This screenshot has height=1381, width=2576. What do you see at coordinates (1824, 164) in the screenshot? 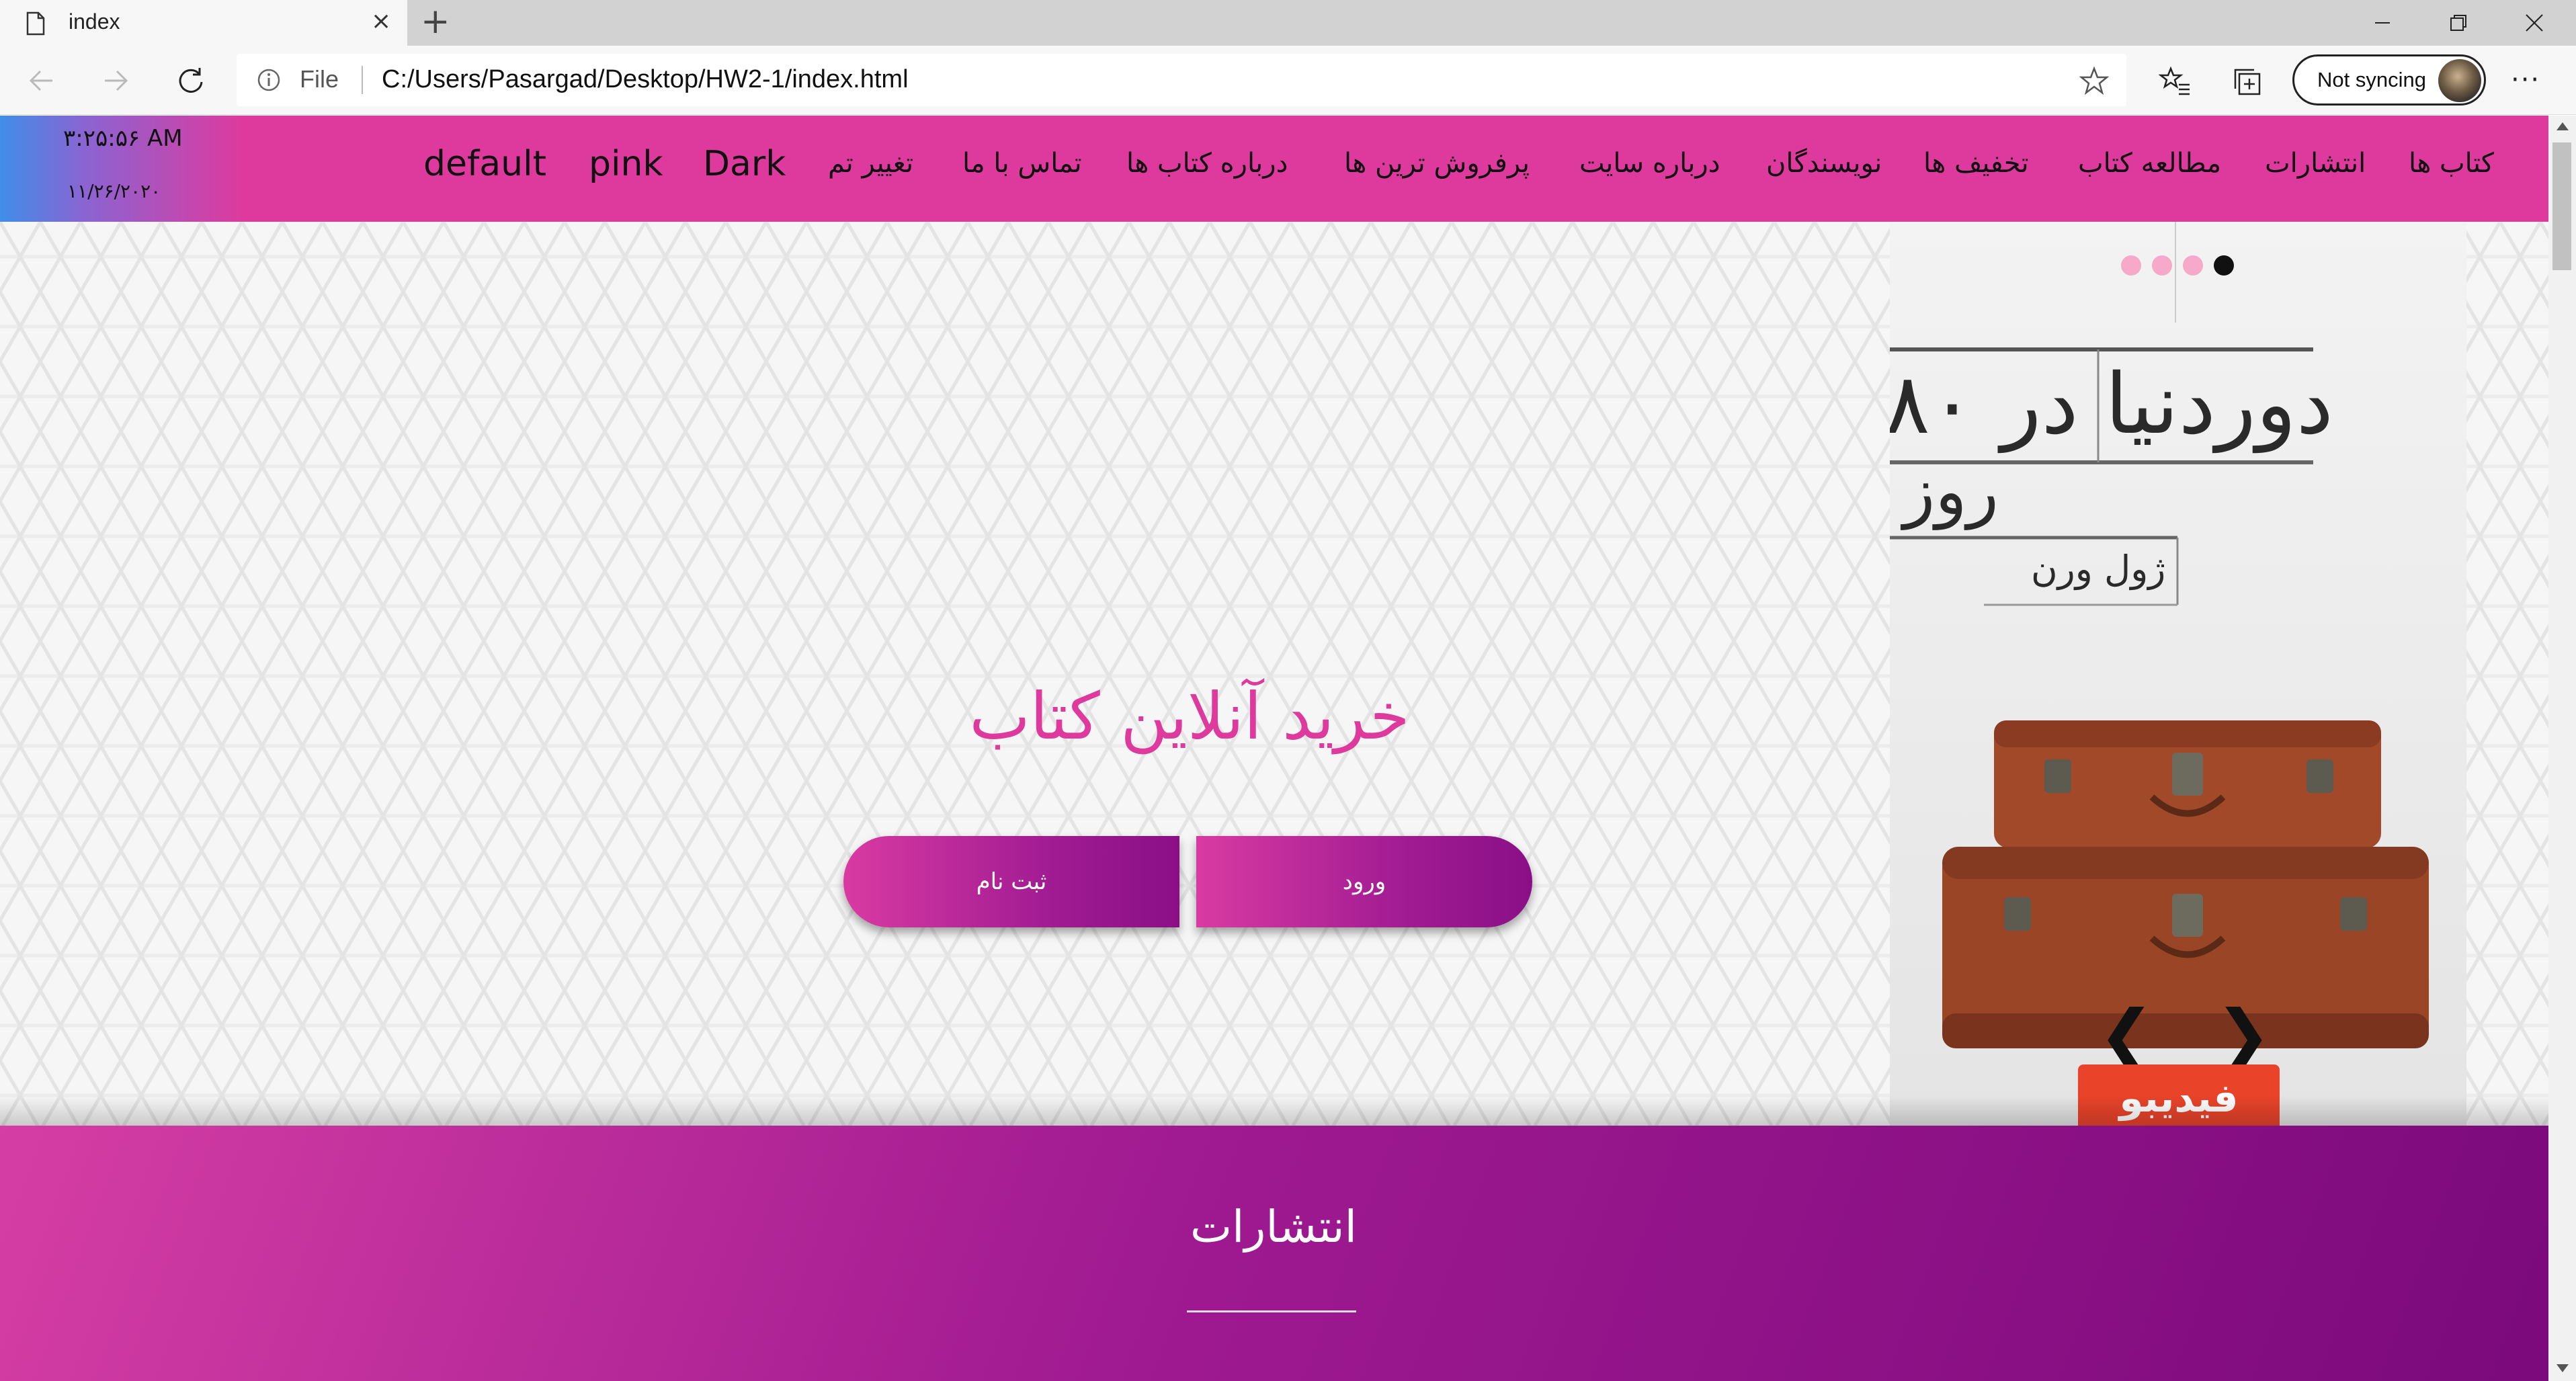
I see `nav-authors: نویسندگان` at bounding box center [1824, 164].